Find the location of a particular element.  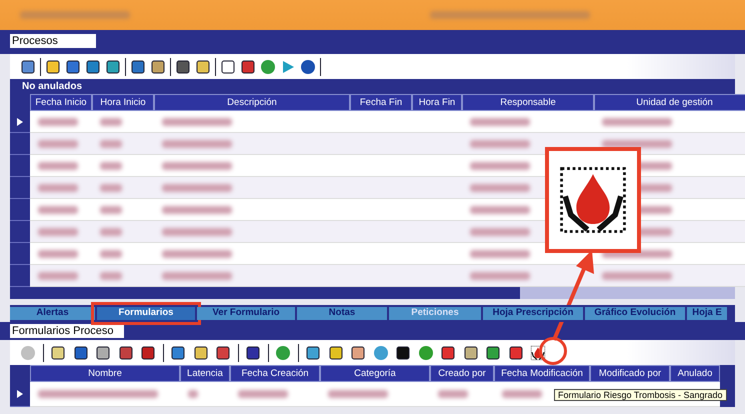

tab: Gráfico Evolución is located at coordinates (635, 313).